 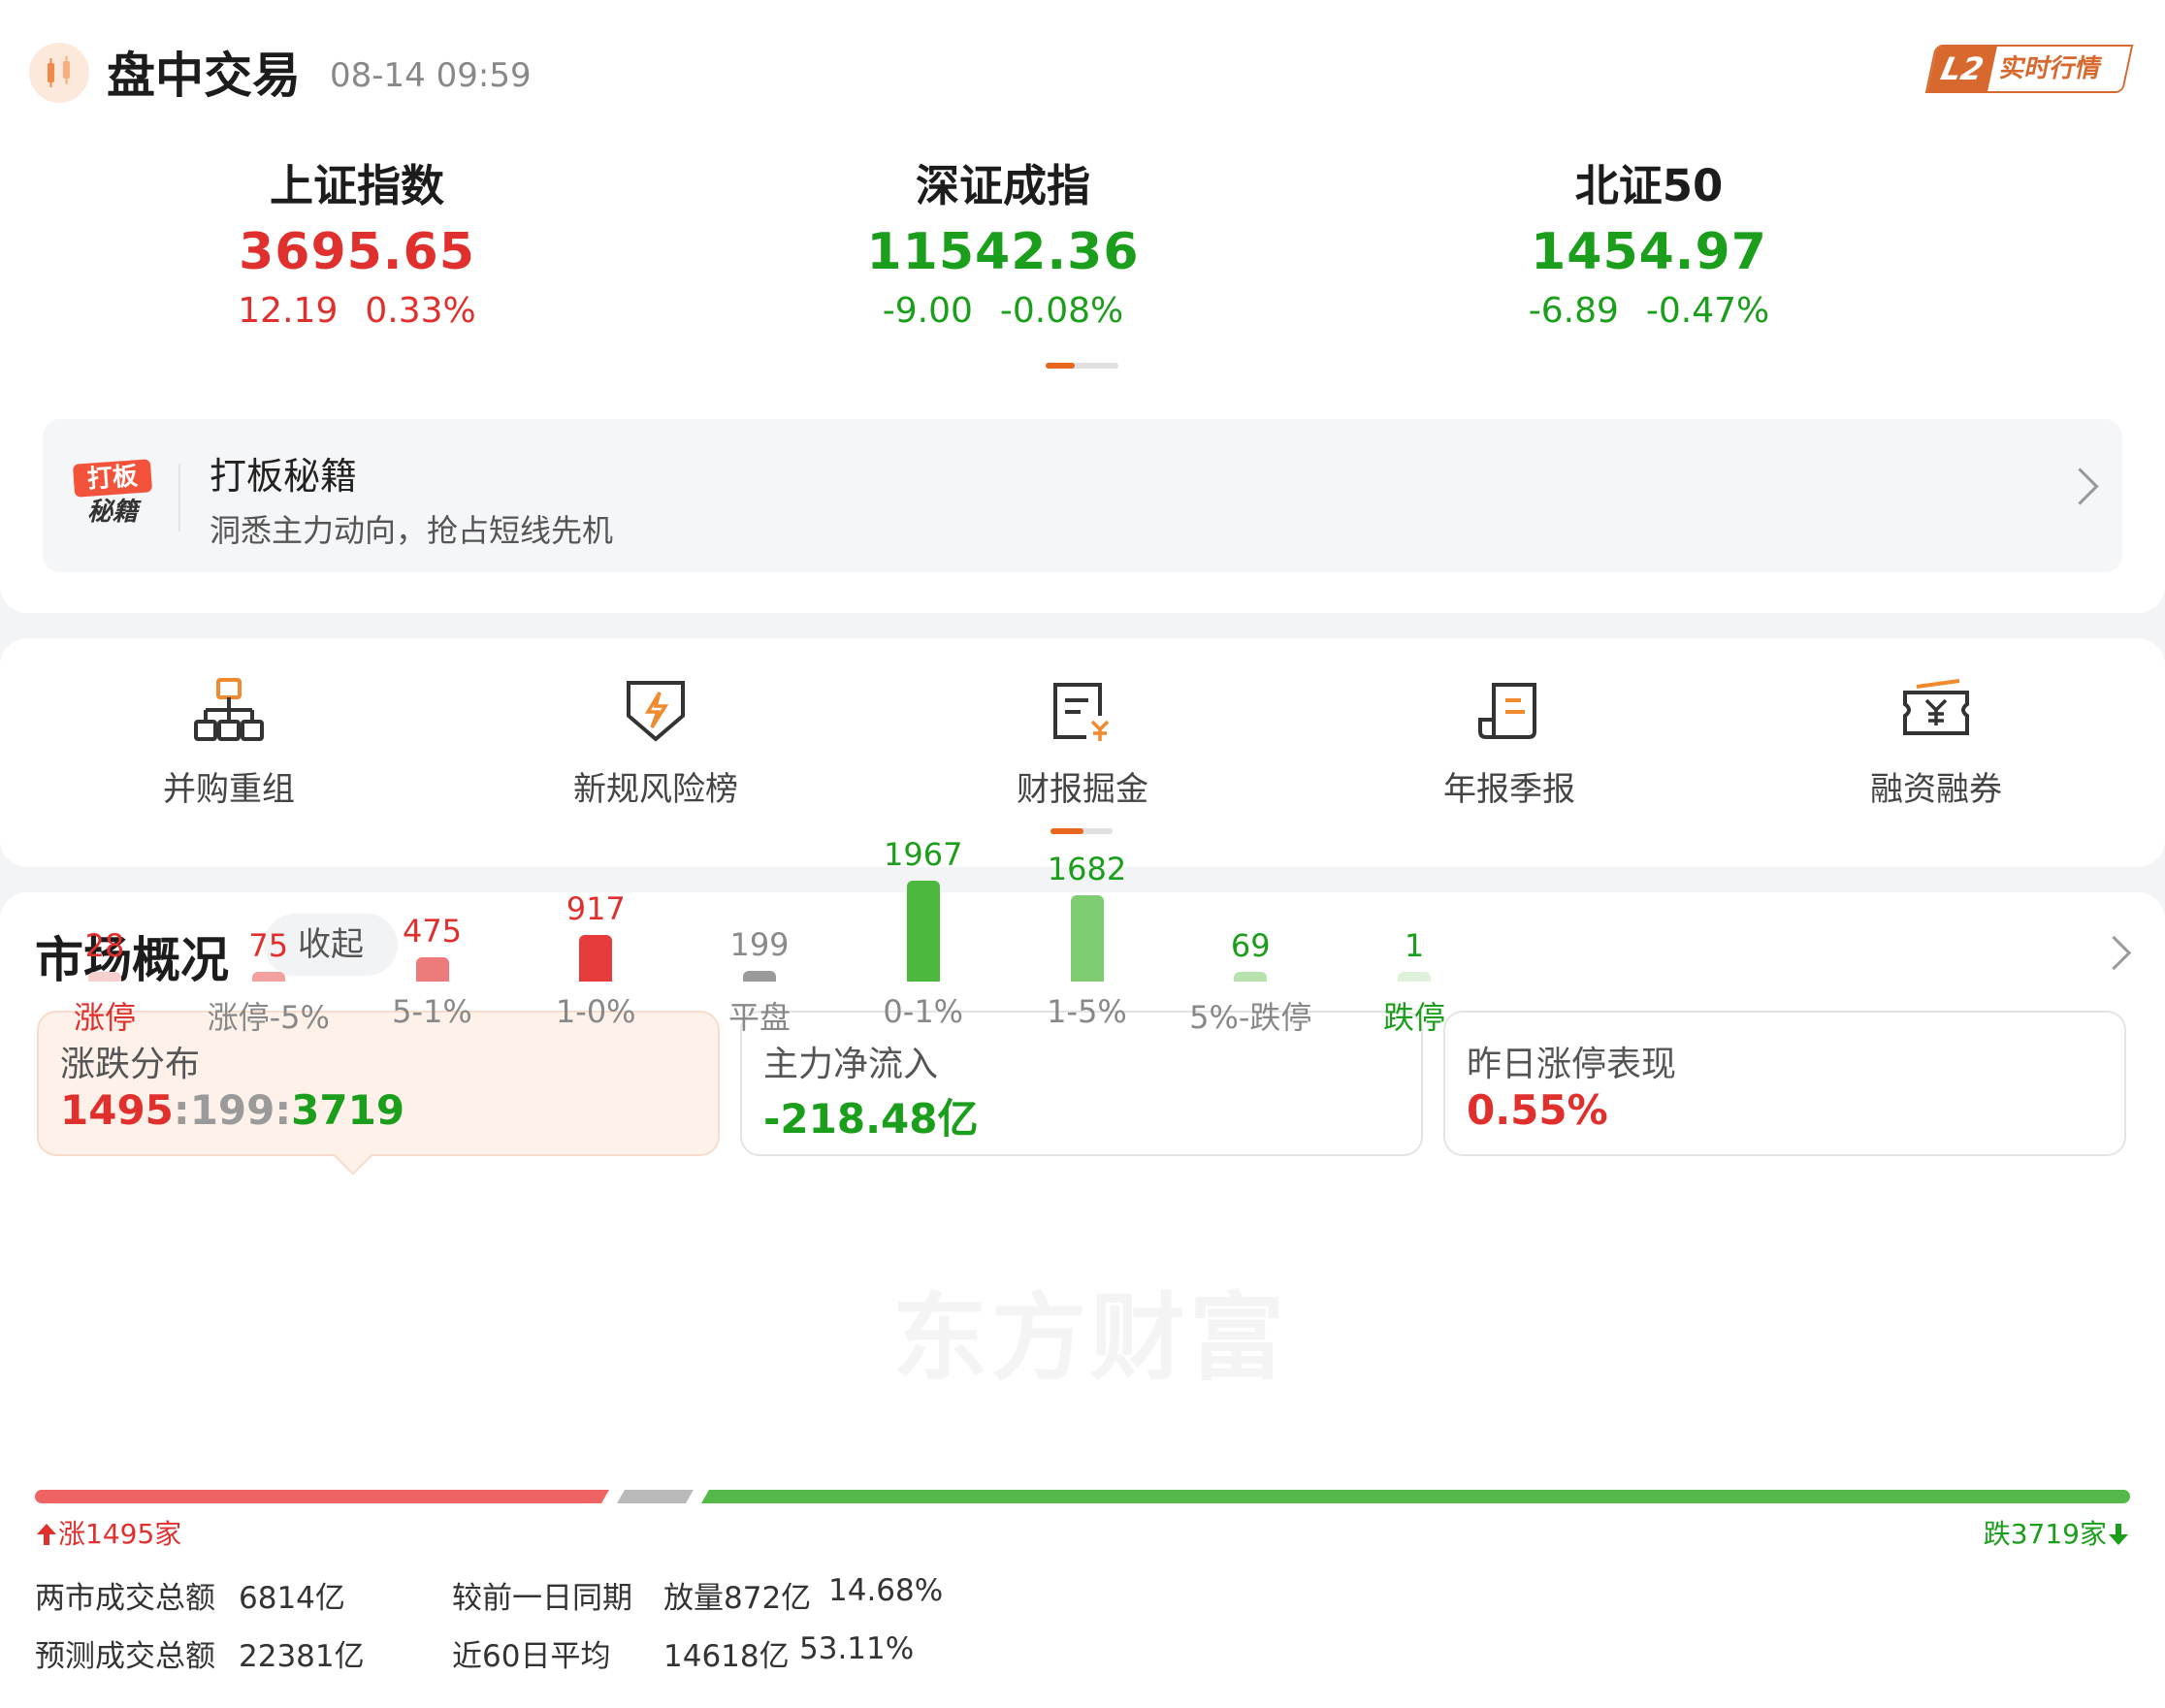 I want to click on candlestick-logo-icon, so click(x=59, y=73).